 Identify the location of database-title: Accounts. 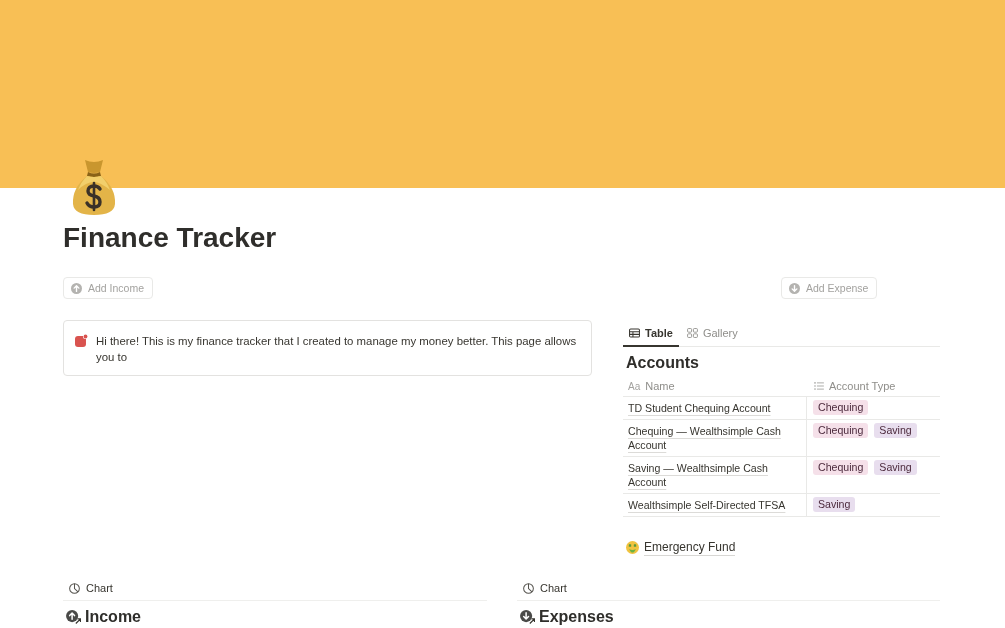
(663, 363).